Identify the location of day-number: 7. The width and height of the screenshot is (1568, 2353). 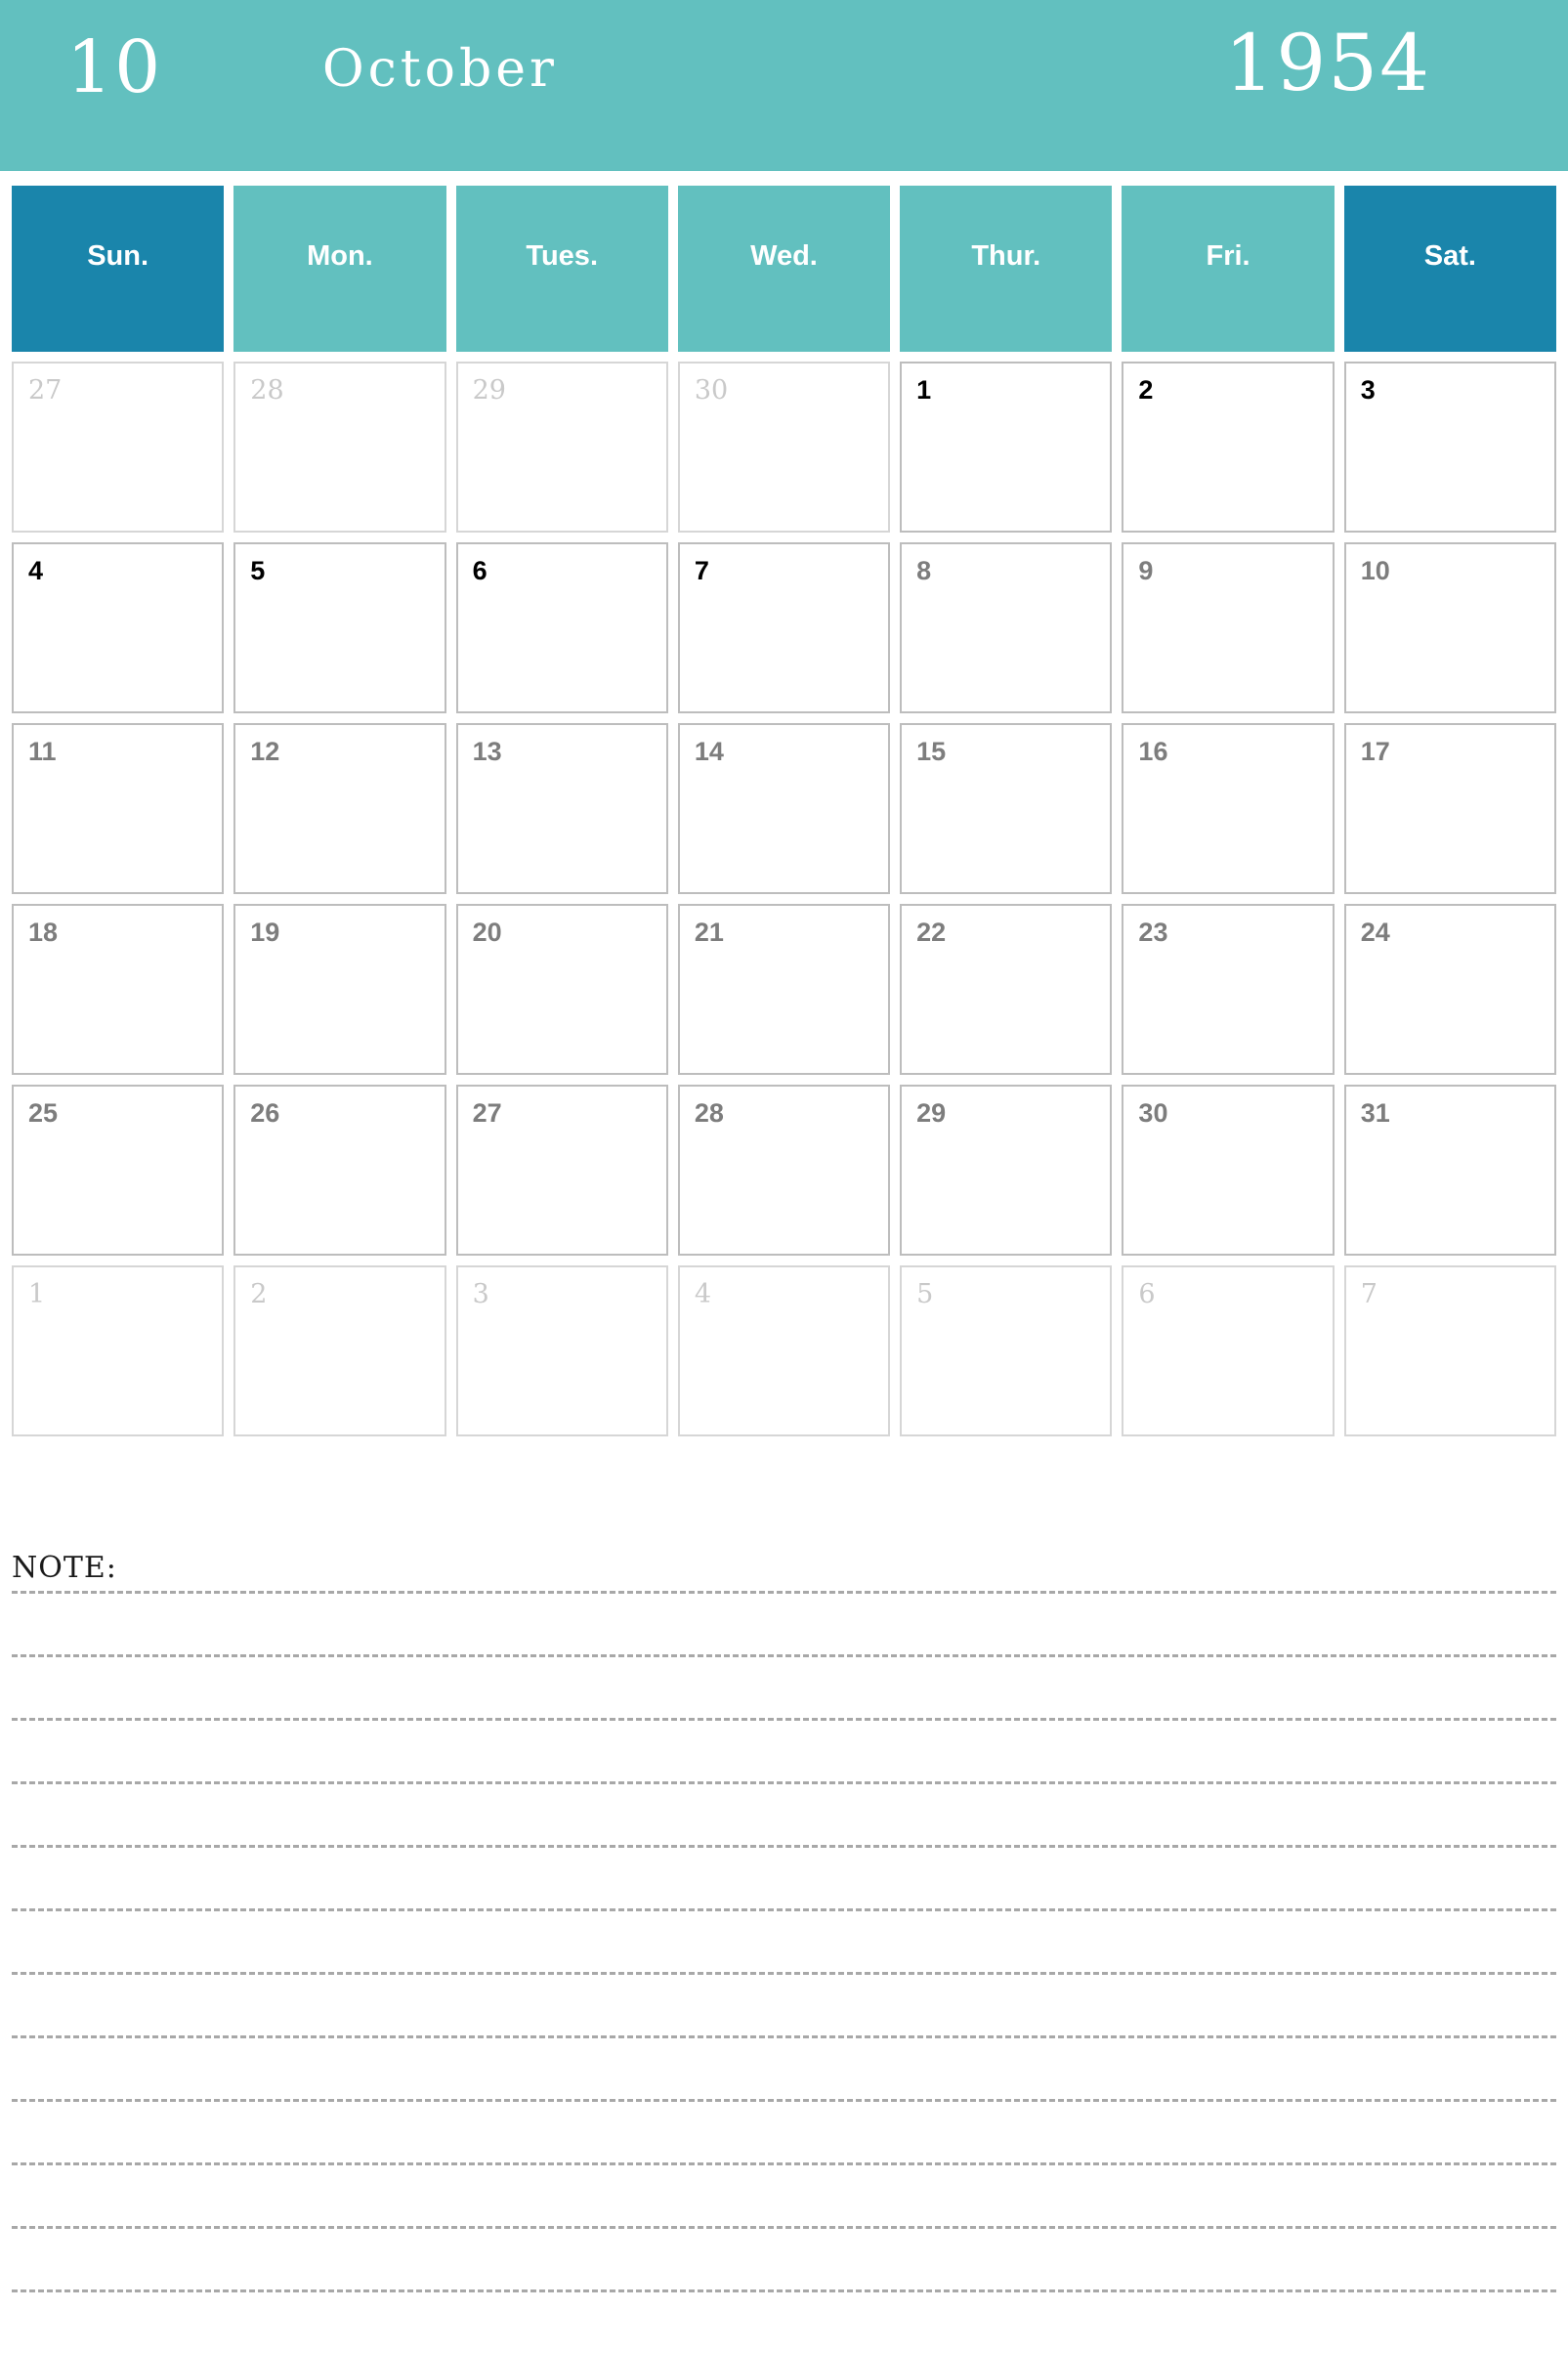
(701, 570).